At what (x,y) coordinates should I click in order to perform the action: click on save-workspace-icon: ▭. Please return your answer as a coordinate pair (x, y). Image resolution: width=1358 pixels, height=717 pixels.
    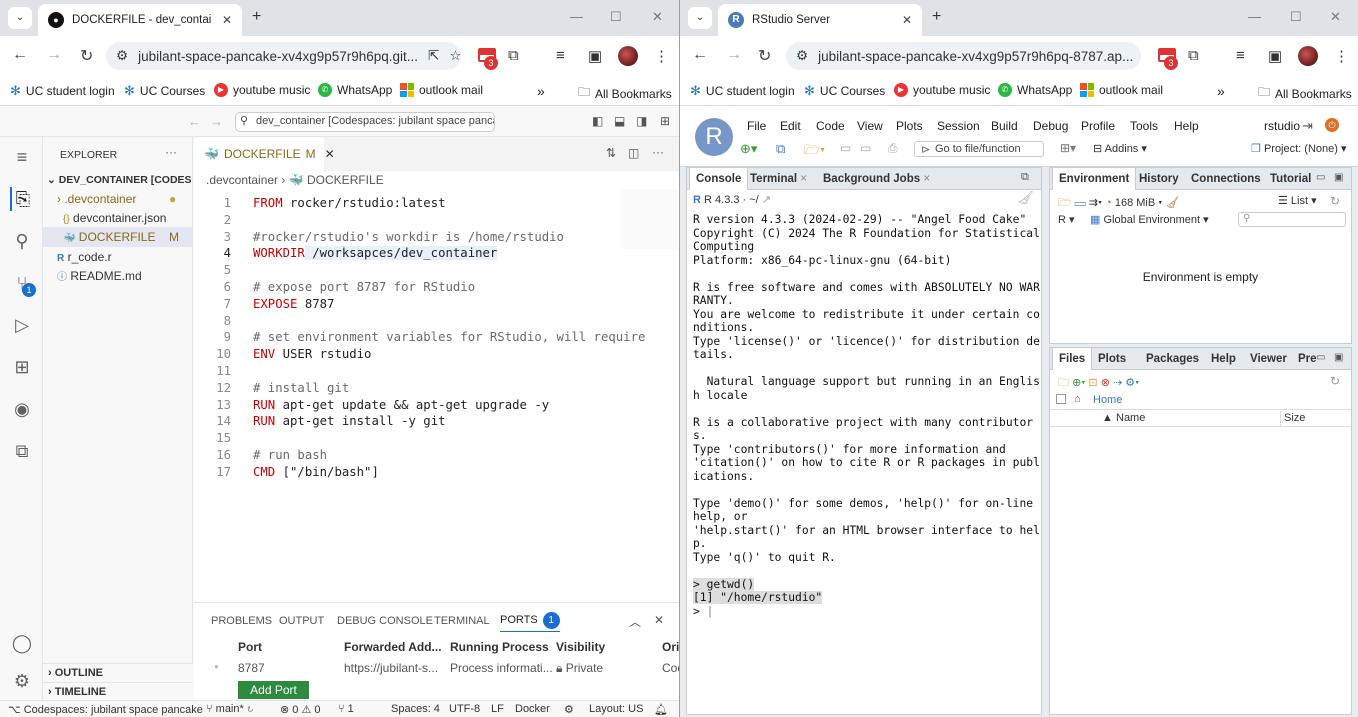
    Looking at the image, I should click on (1080, 203).